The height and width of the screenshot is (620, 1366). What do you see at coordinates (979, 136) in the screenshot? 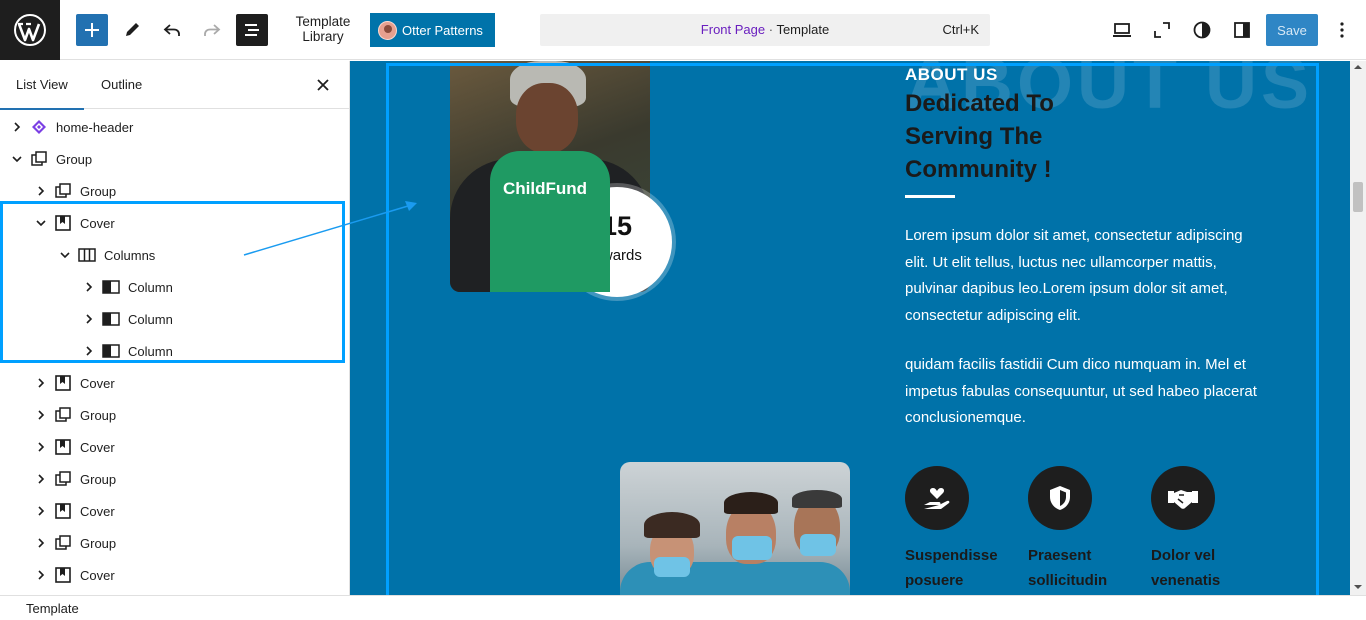
I see `section-headline: Dedicated To Serving The Community !` at bounding box center [979, 136].